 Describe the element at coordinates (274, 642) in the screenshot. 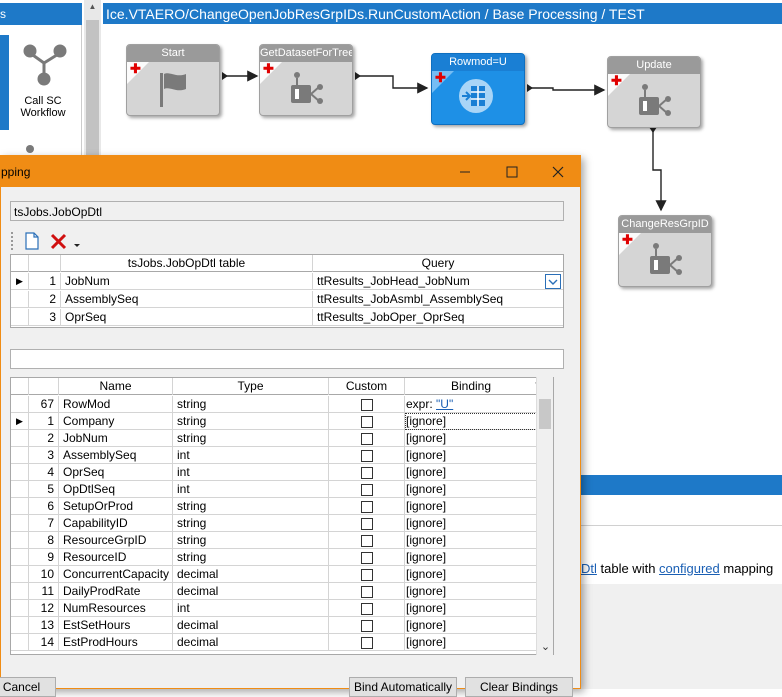

I see `field-row: 14 EstProdHours decimal [ignore]` at that location.